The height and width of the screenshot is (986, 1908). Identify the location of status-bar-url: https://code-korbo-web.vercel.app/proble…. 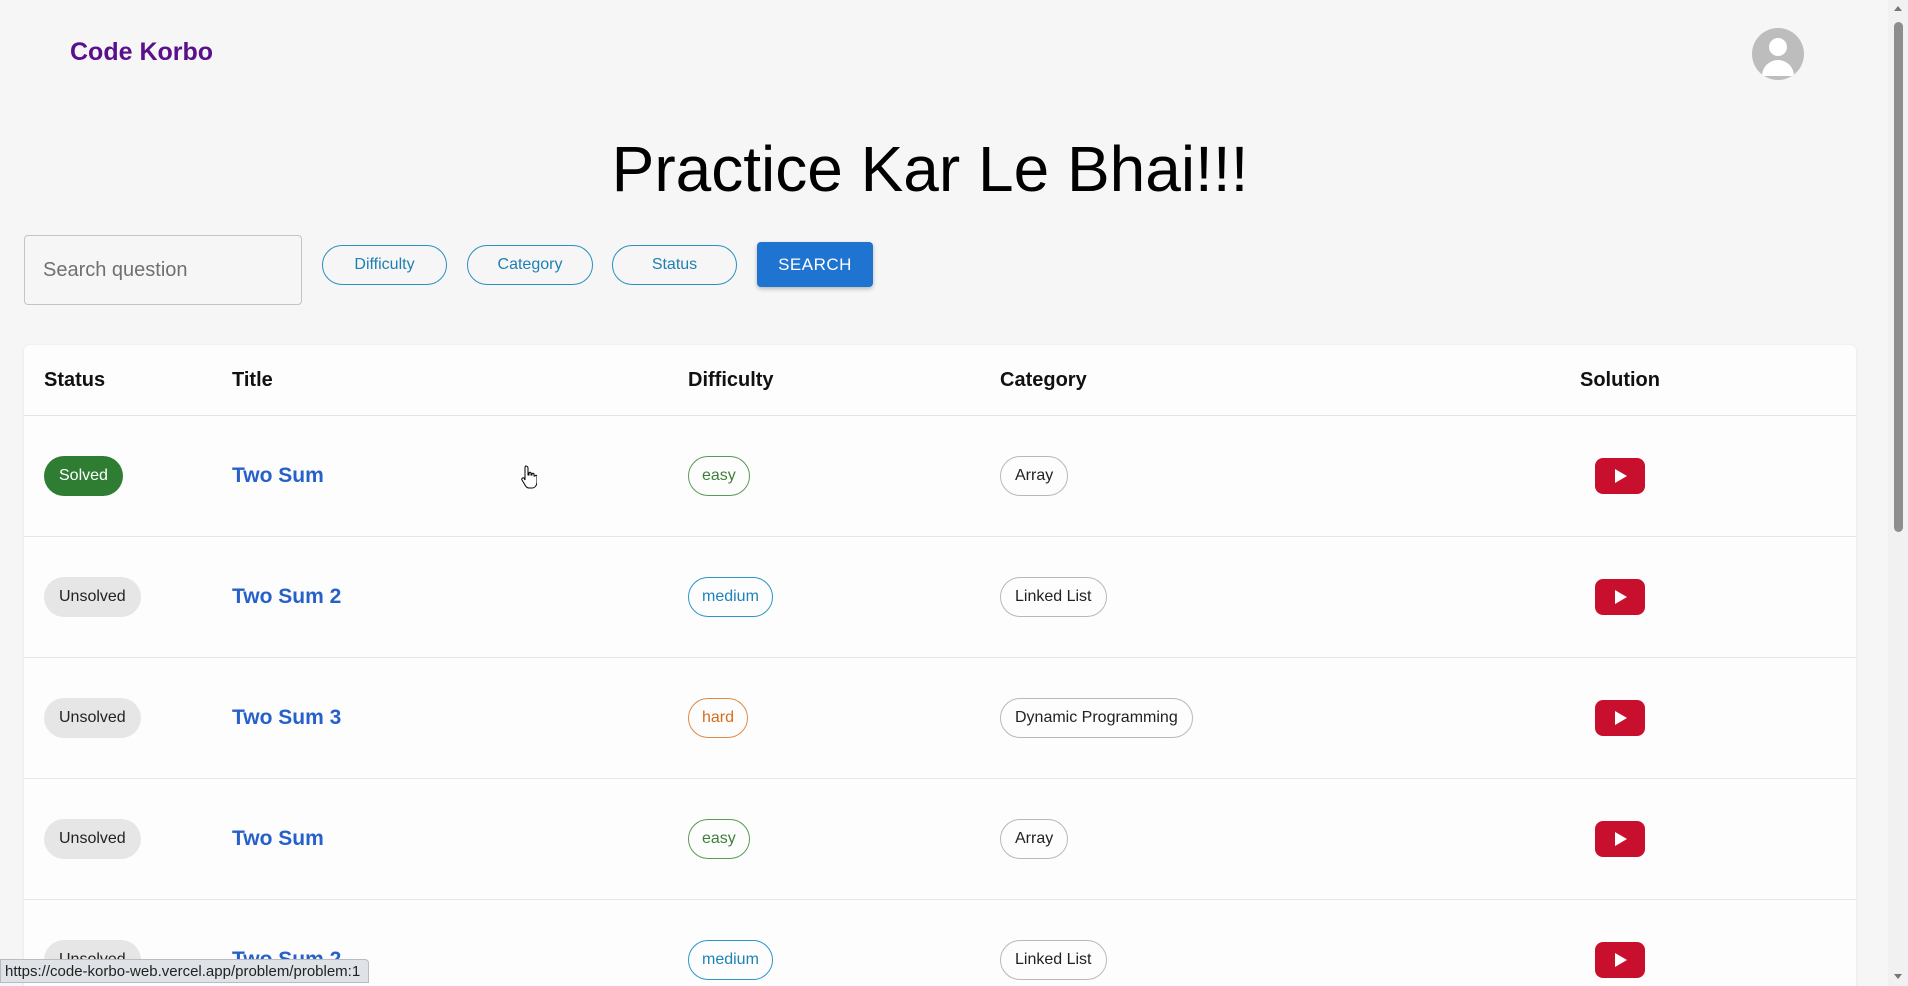
(185, 971).